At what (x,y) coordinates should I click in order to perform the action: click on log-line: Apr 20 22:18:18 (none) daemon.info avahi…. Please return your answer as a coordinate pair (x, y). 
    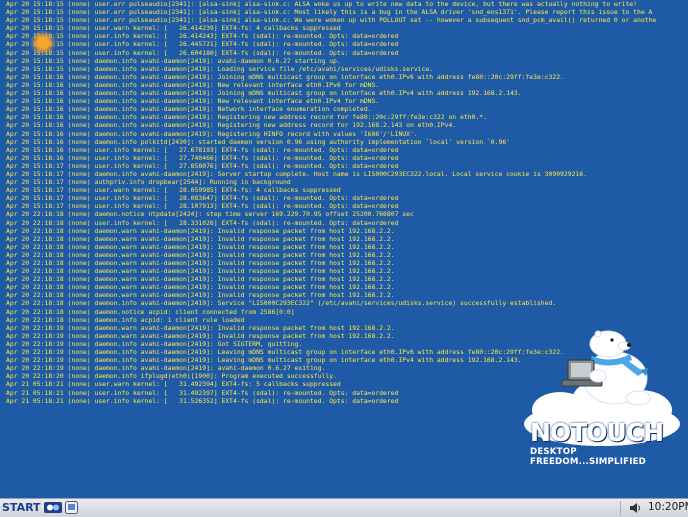
    Looking at the image, I should click on (281, 303).